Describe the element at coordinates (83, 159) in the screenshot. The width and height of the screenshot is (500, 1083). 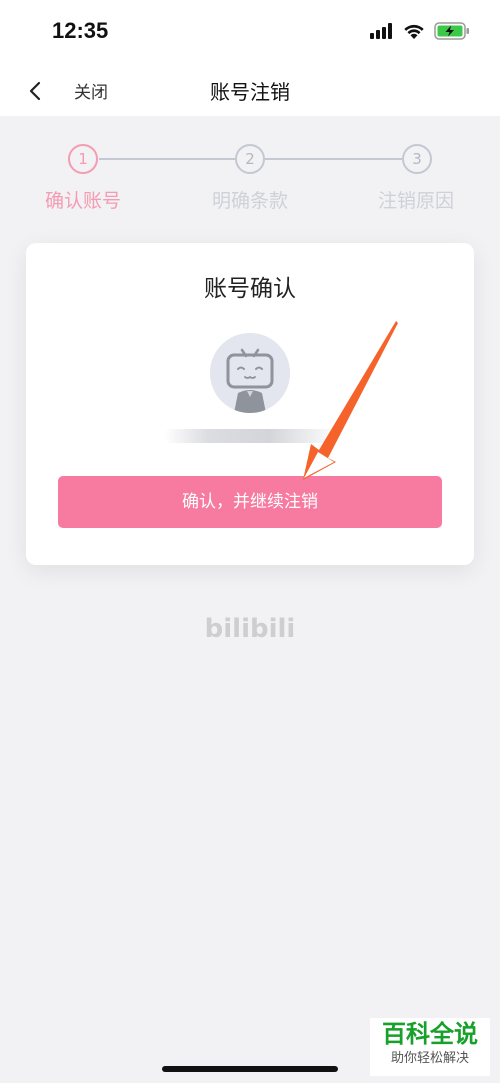
I see `step-1-circle: 1` at that location.